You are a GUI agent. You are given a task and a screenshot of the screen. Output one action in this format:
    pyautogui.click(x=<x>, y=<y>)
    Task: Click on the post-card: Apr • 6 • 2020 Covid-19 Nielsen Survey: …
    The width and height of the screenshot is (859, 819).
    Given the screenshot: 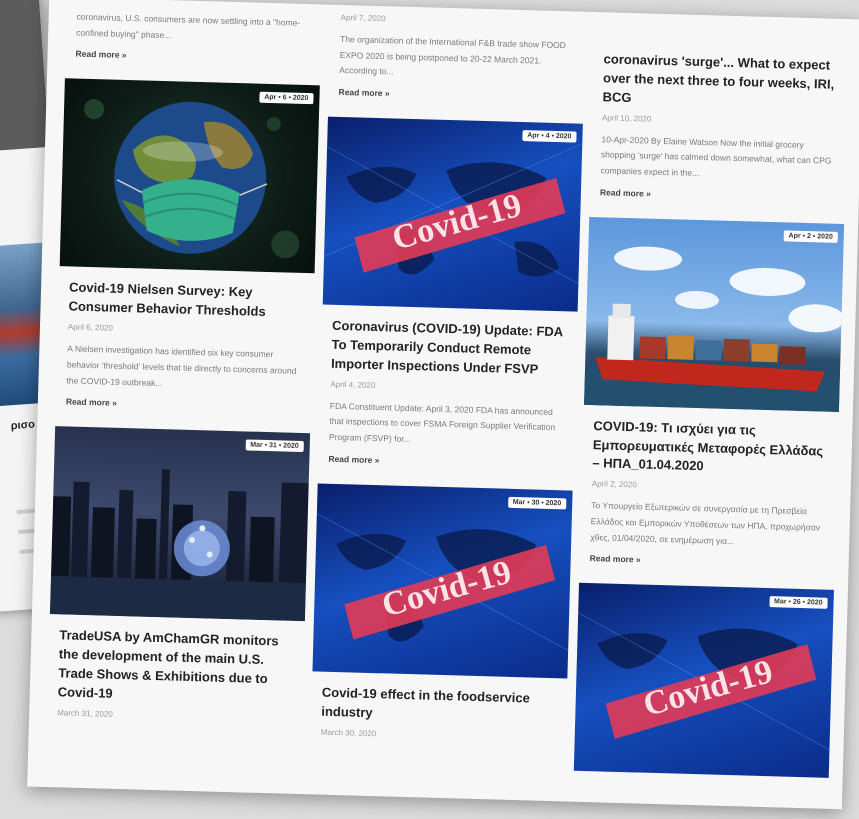 What is the action you would take?
    pyautogui.click(x=188, y=246)
    